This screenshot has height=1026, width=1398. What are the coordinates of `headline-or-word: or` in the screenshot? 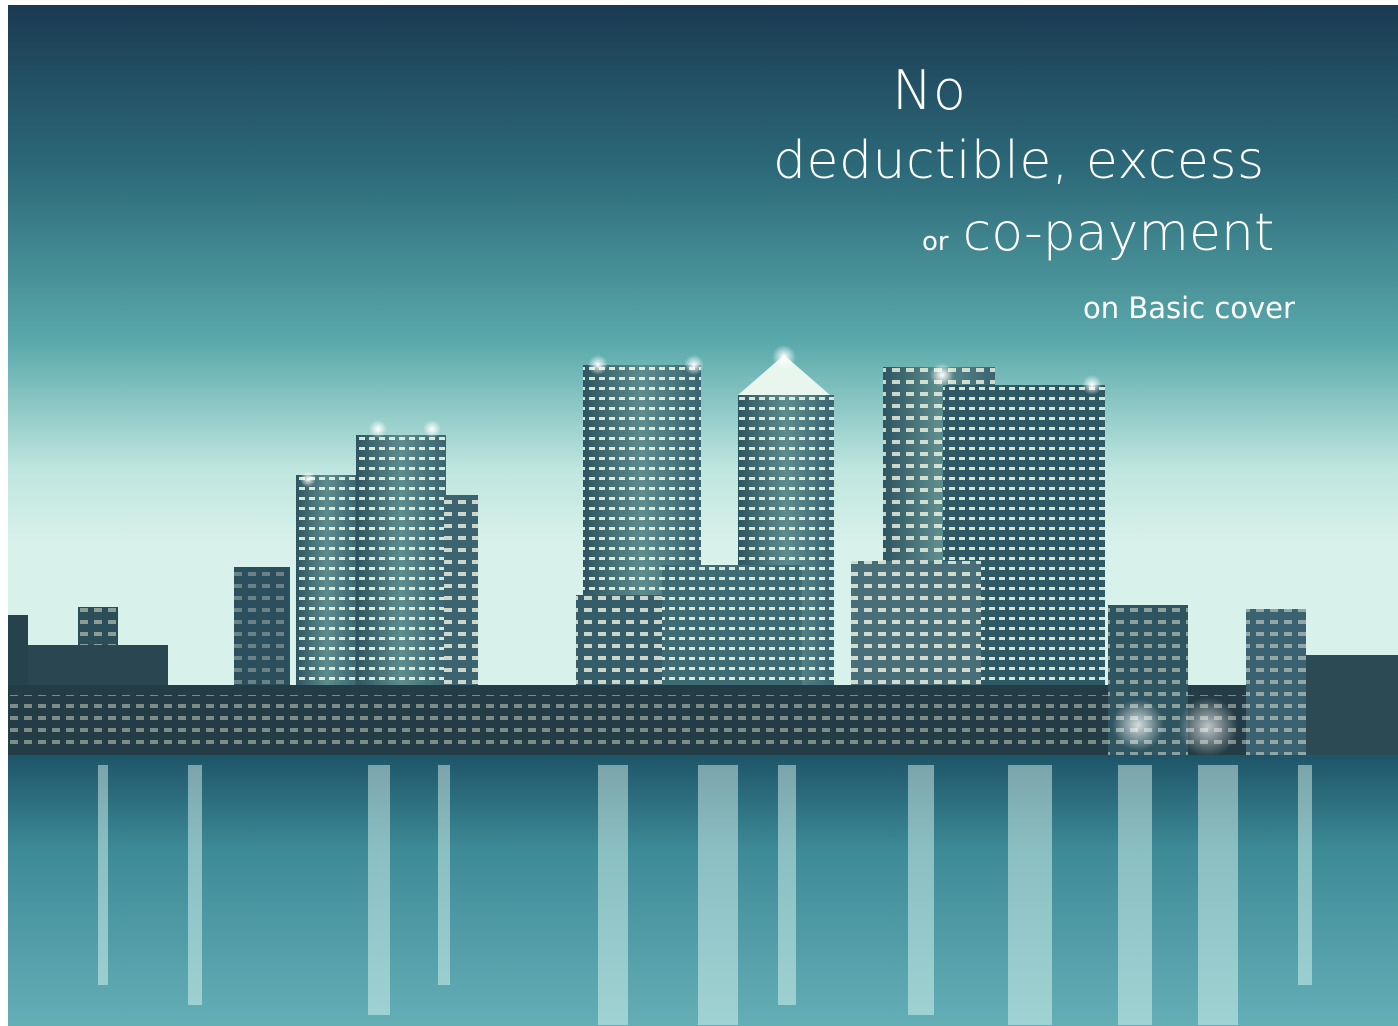 It's located at (935, 242).